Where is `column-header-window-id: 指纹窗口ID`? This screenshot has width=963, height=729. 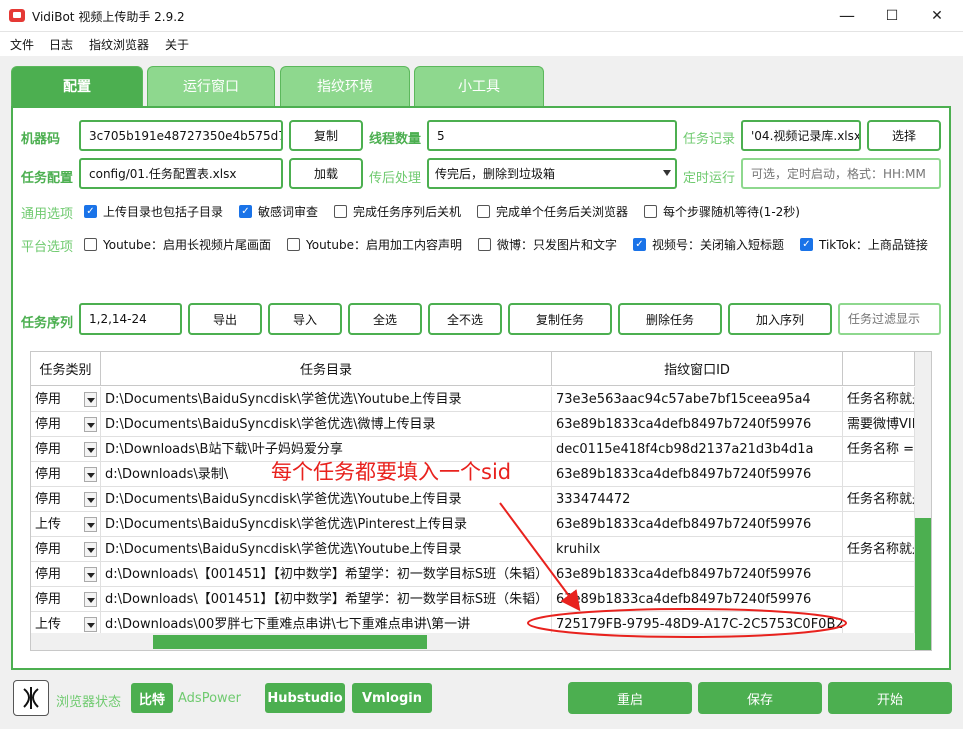
column-header-window-id: 指纹窗口ID is located at coordinates (697, 369).